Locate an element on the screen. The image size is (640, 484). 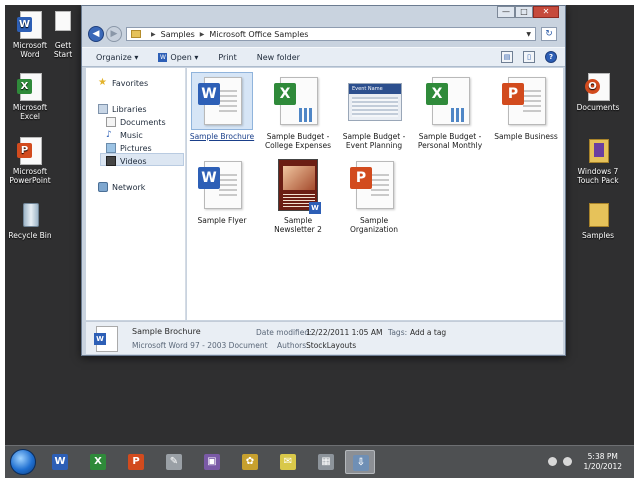
taskbar: W X P ✎ ▣ ✿ ✉ ▦ ⇩ 5:38 PM 1/20/2012 is located at coordinates (319, 461).